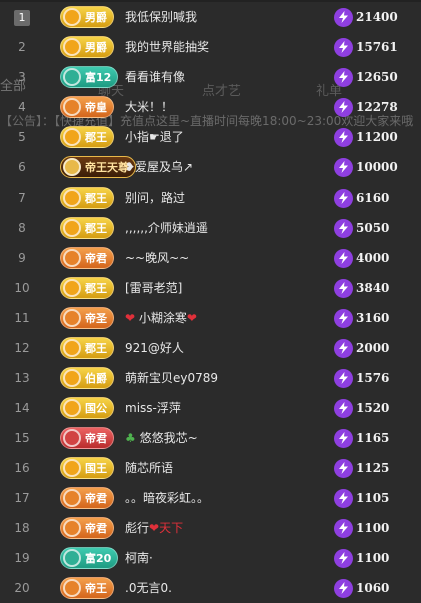 This screenshot has width=421, height=603. I want to click on rank-row: 11 帝圣 ❤ 小糊涂寒❤ 3160, so click(210, 318).